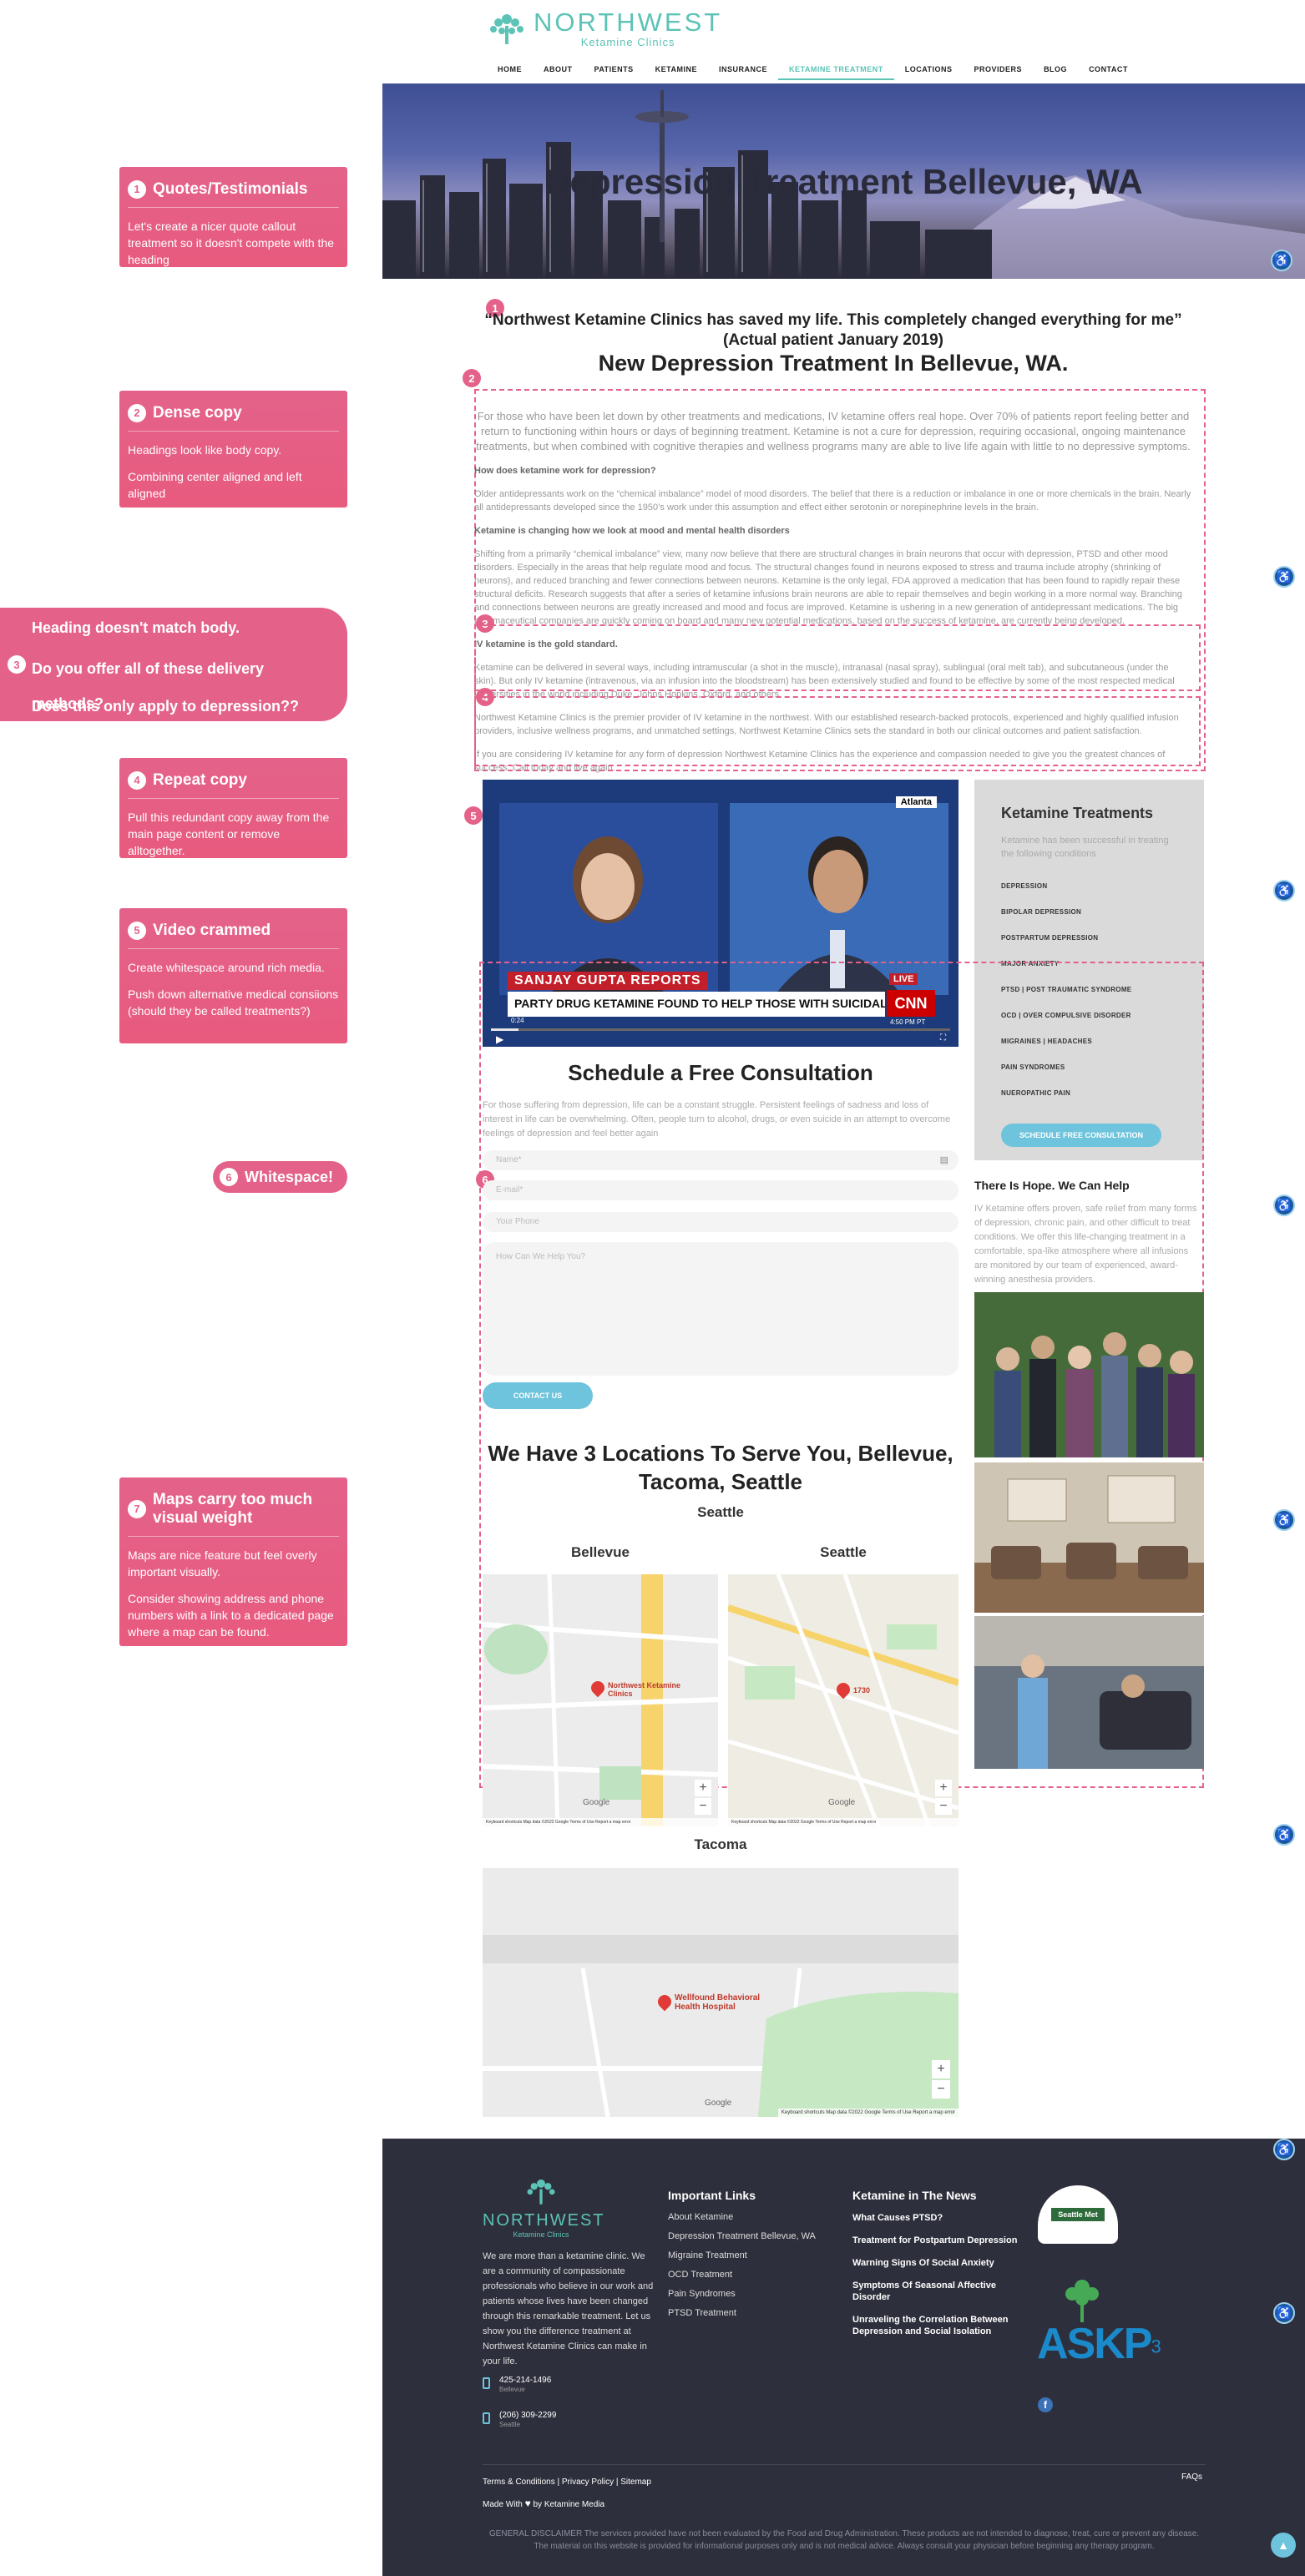 The image size is (1305, 2576). I want to click on map-pin-label: Northwest Ketamine Clinics, so click(644, 1689).